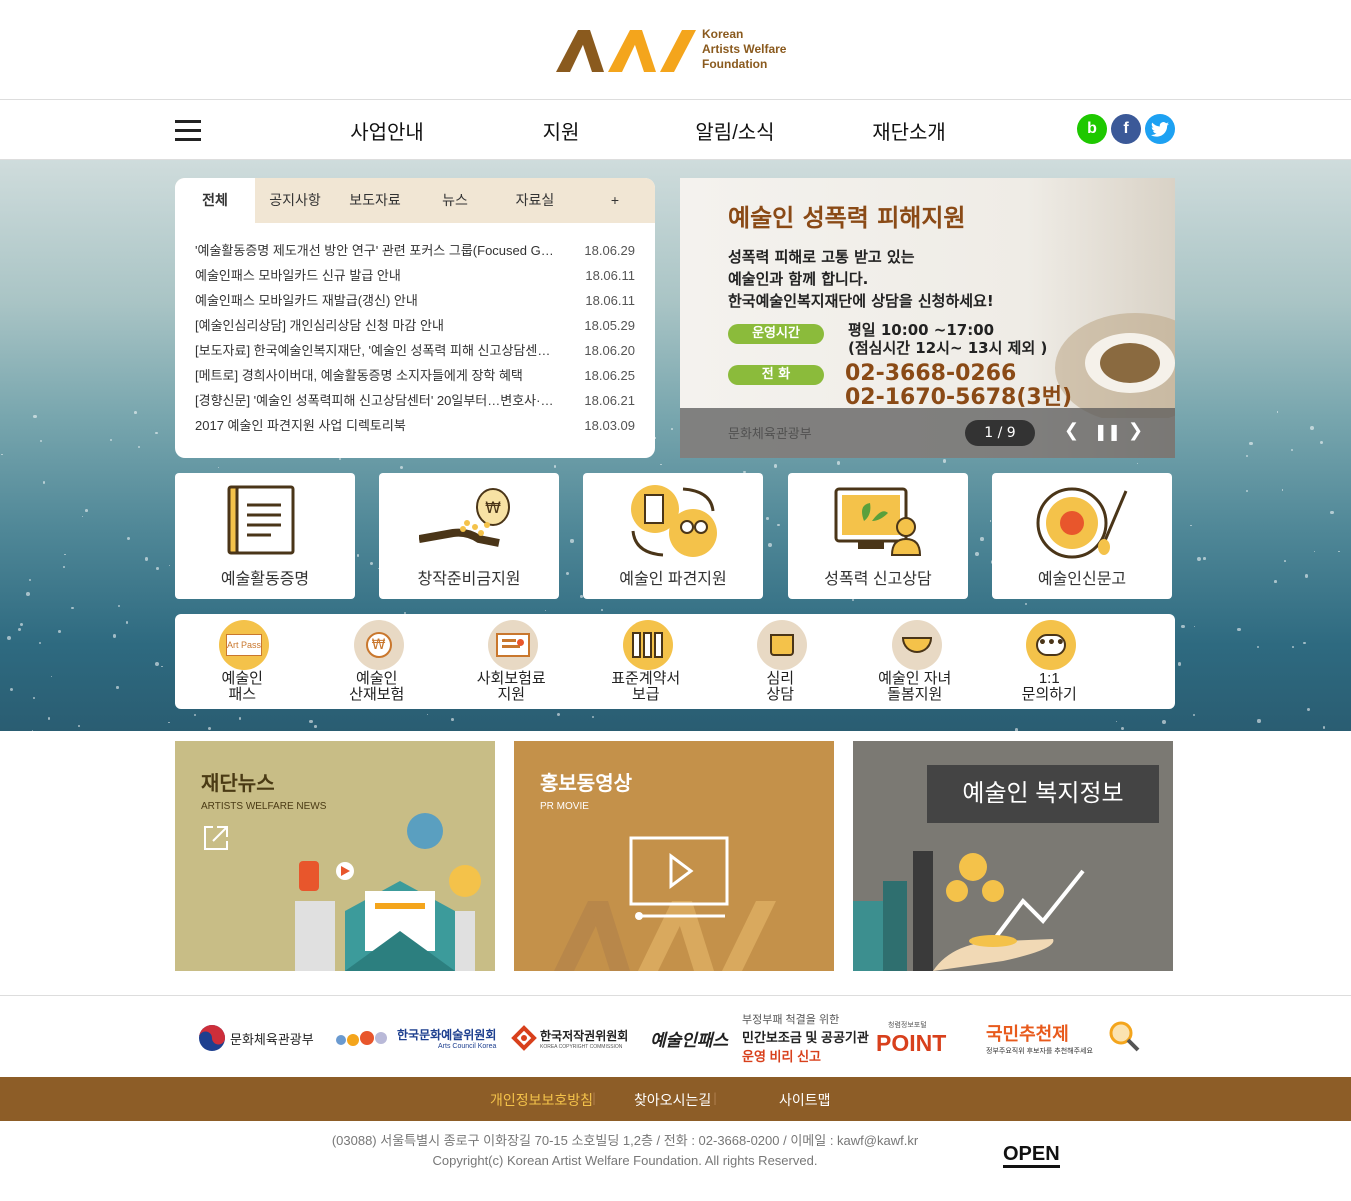  Describe the element at coordinates (561, 130) in the screenshot. I see `menu-support: 지원` at that location.